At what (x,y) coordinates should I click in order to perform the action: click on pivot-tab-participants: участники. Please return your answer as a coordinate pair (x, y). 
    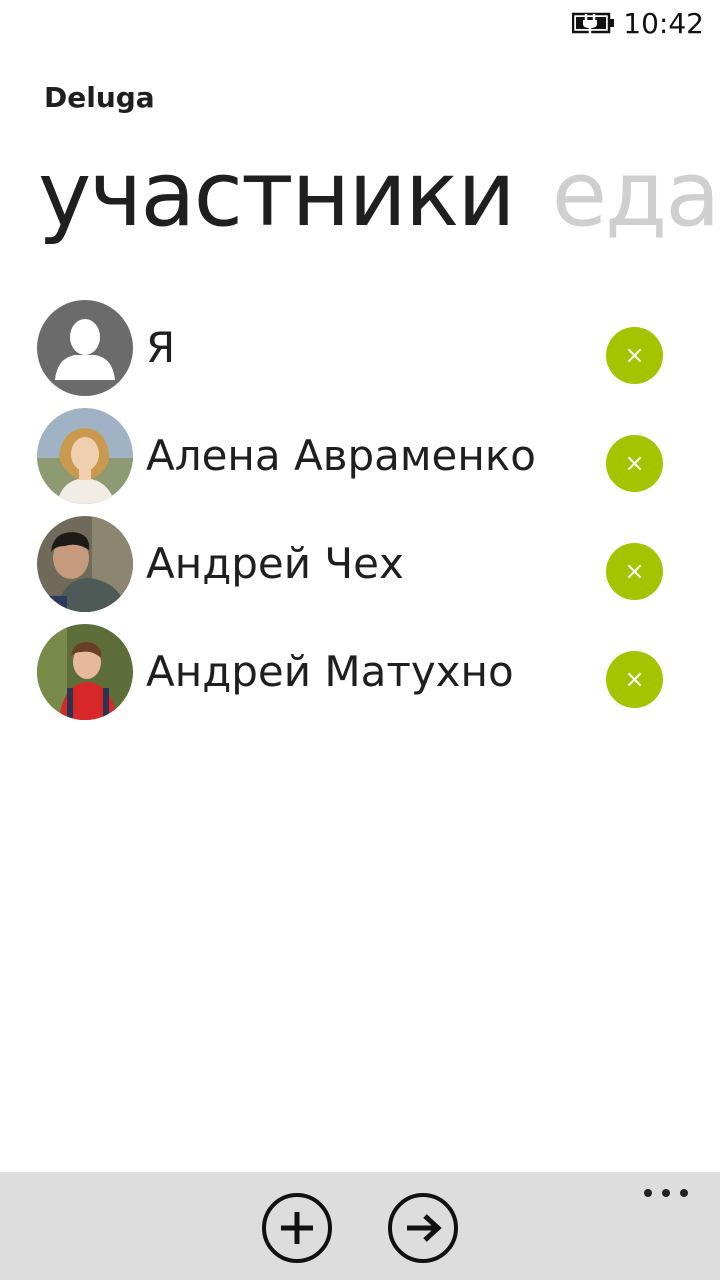
    Looking at the image, I should click on (277, 195).